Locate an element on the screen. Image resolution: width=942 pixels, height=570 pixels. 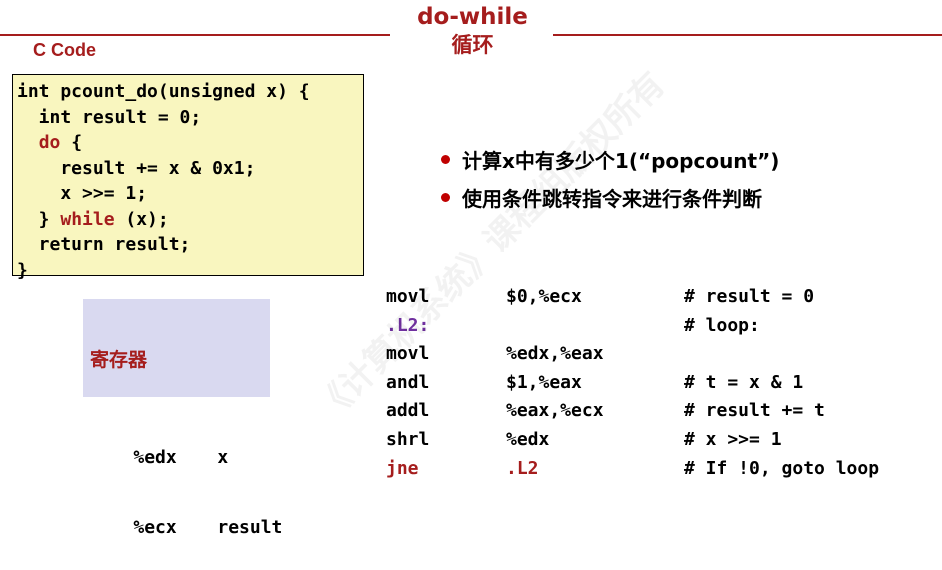
asm-operands: %edx is located at coordinates (528, 439).